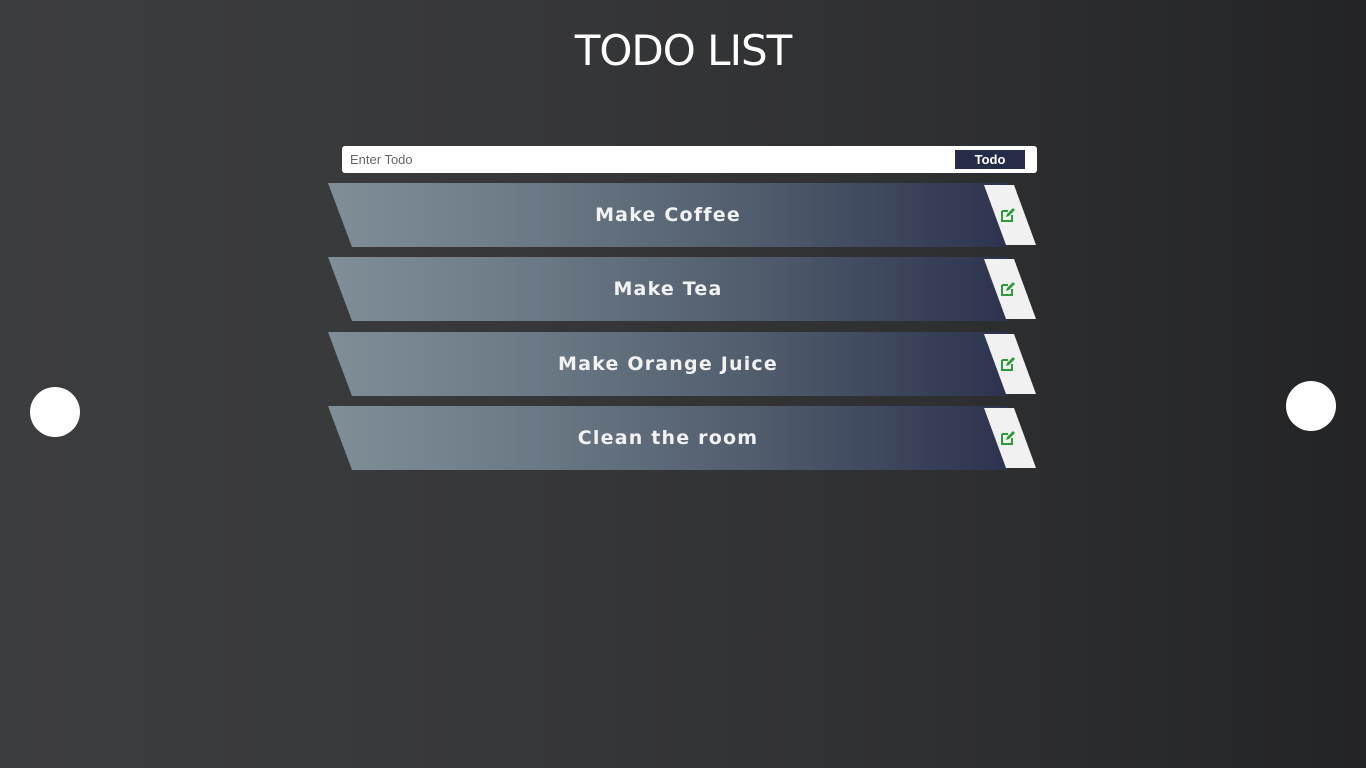  Describe the element at coordinates (55, 412) in the screenshot. I see `left-circle-button` at that location.